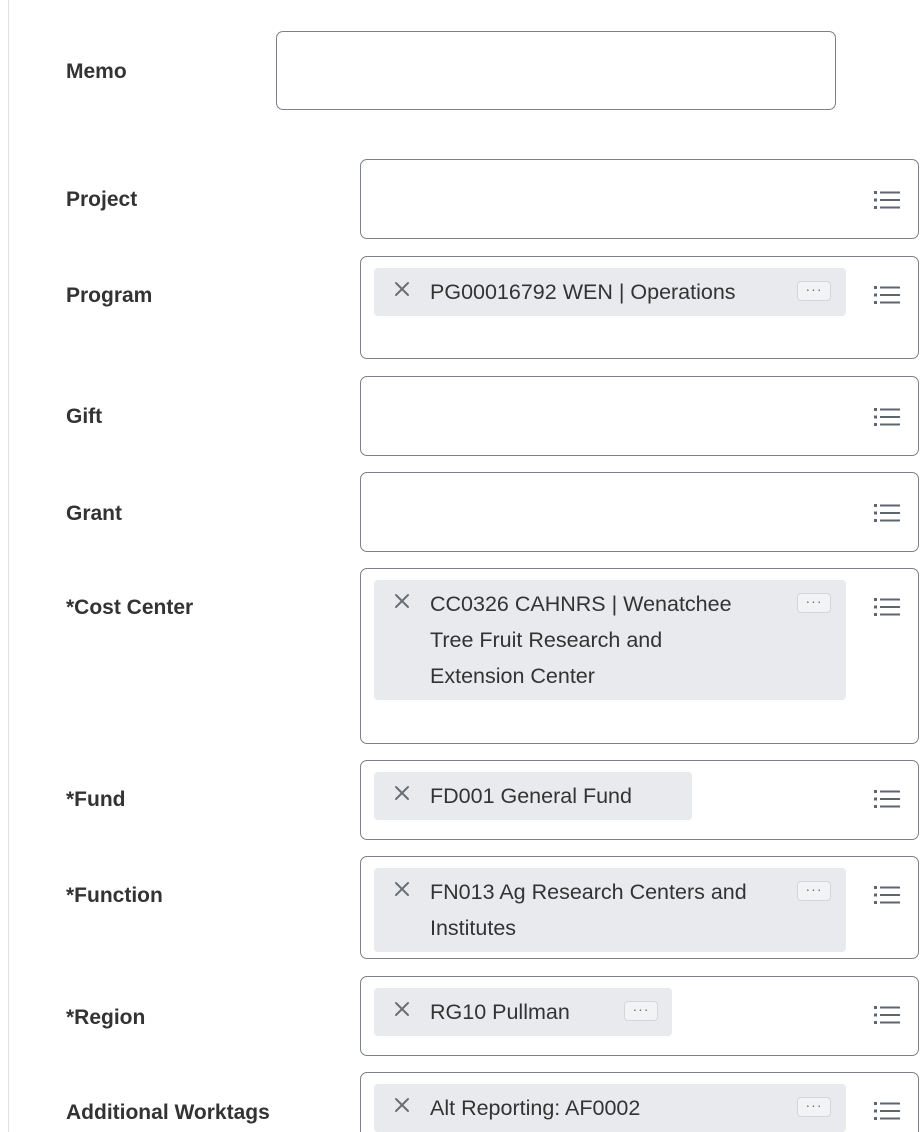 This screenshot has width=922, height=1132. What do you see at coordinates (96, 71) in the screenshot?
I see `memo-label: Memo` at bounding box center [96, 71].